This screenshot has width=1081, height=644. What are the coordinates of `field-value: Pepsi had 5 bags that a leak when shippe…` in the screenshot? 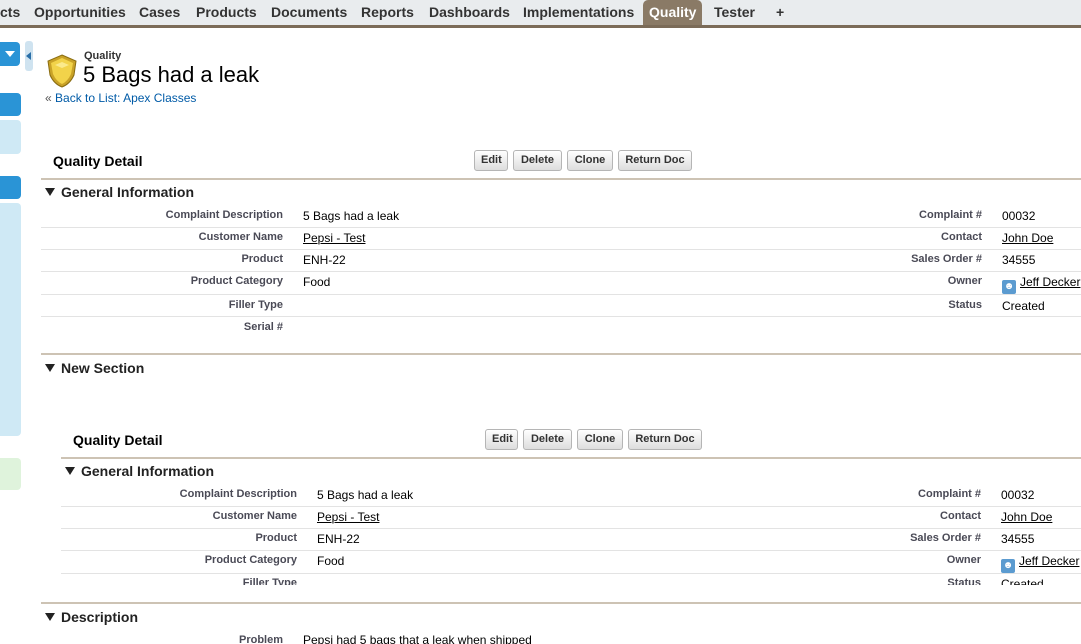 It's located at (417, 638).